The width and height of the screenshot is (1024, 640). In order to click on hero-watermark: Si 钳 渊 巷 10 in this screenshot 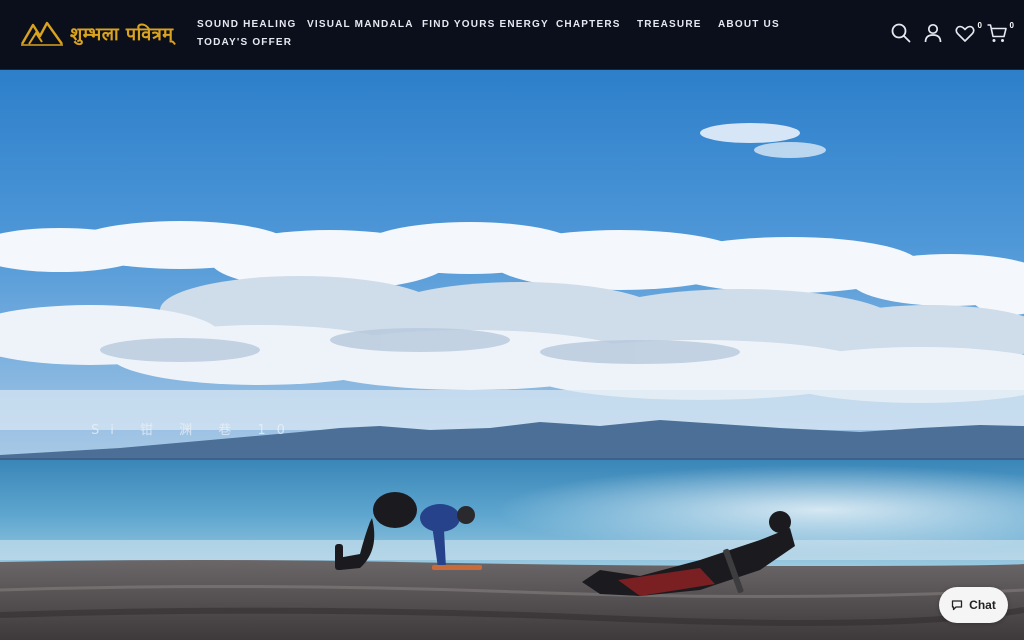, I will do `click(193, 430)`.